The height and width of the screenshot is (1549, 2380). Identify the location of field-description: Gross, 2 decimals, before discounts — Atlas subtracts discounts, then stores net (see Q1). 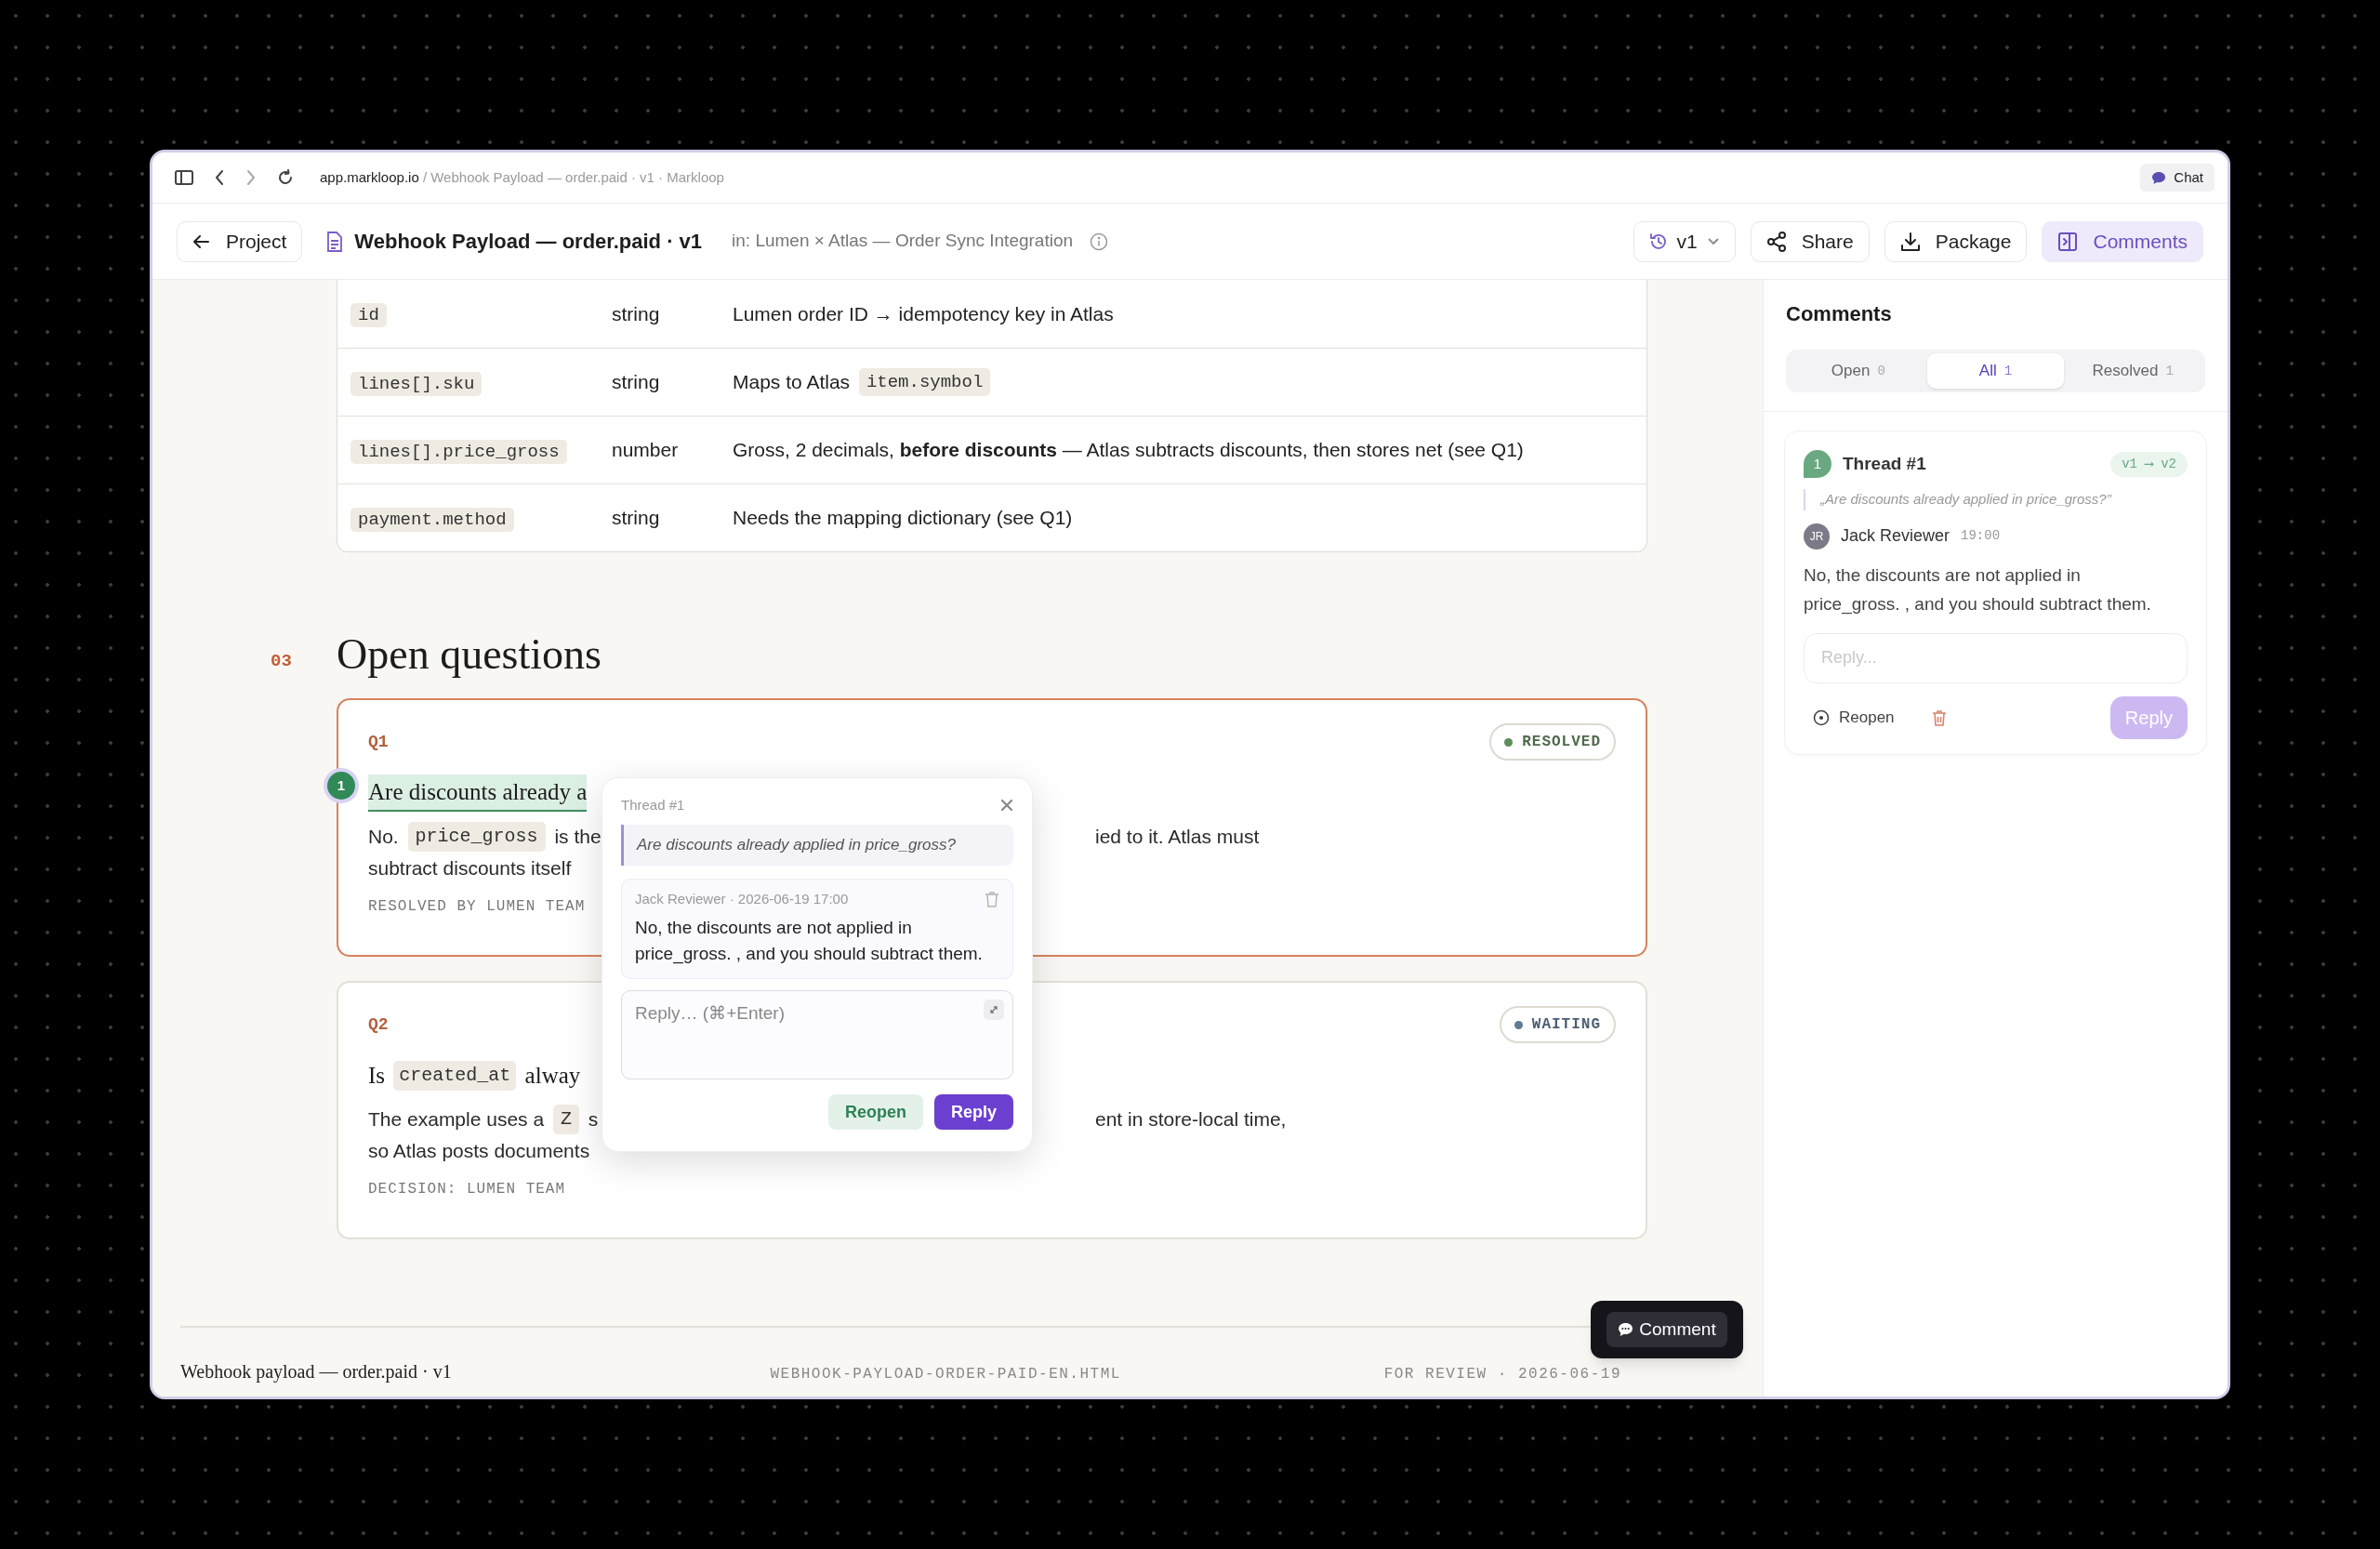
(1128, 450).